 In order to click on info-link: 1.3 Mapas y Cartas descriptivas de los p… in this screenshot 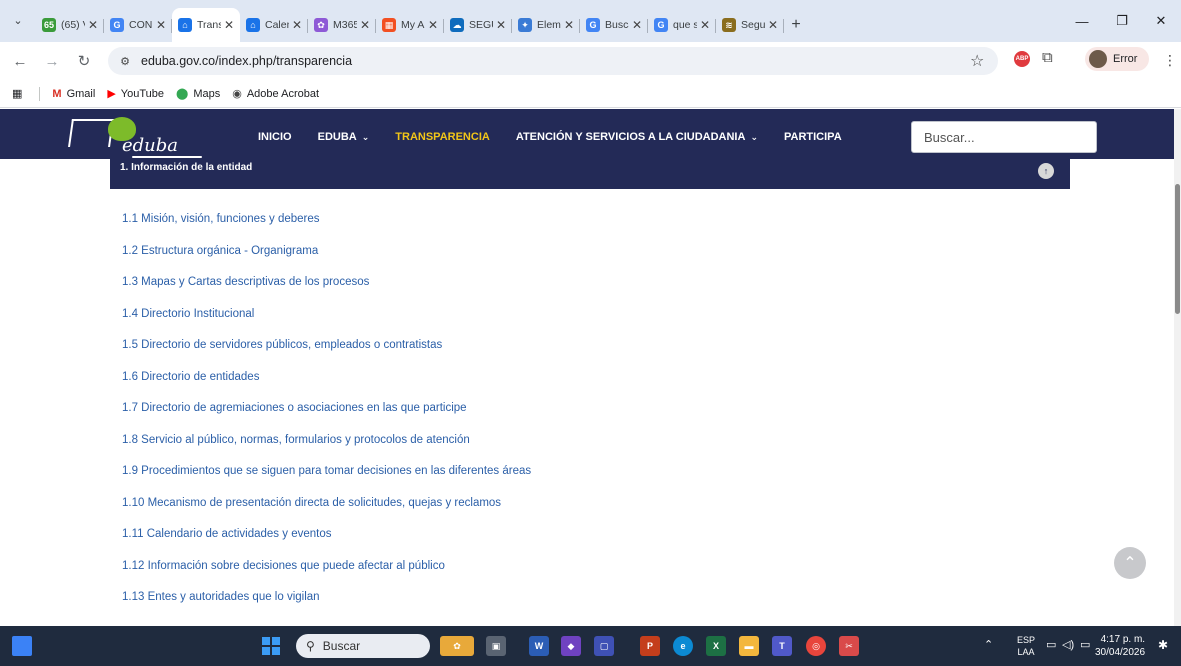, I will do `click(245, 282)`.